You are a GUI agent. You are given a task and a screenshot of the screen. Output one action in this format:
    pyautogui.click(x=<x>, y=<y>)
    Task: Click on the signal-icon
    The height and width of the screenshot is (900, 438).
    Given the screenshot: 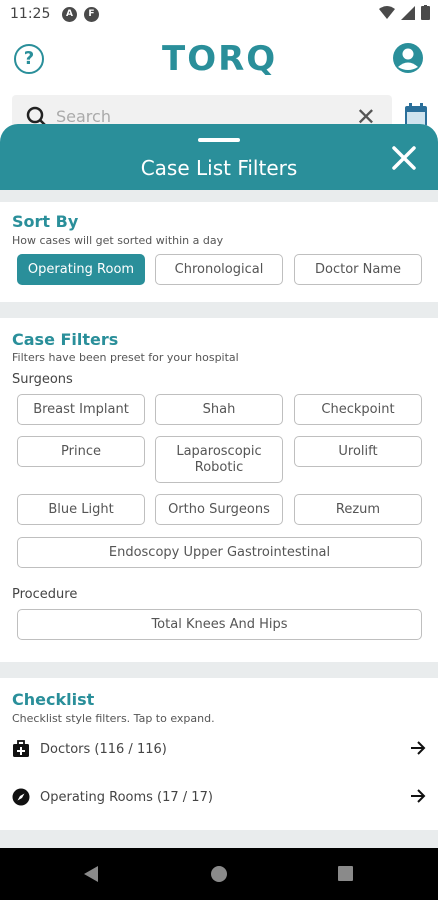 What is the action you would take?
    pyautogui.click(x=408, y=12)
    